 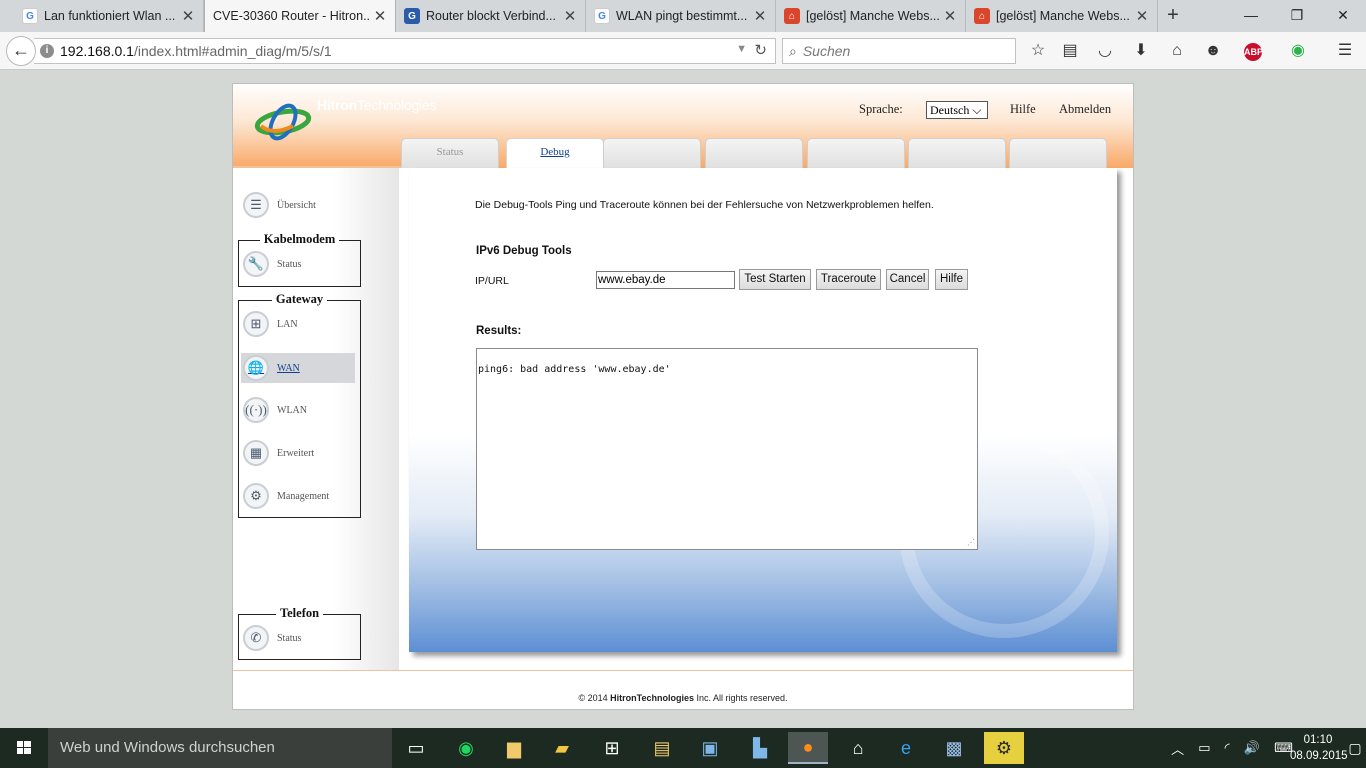 What do you see at coordinates (298, 453) in the screenshot?
I see `menu-item-advanced: ▦ Erweitert` at bounding box center [298, 453].